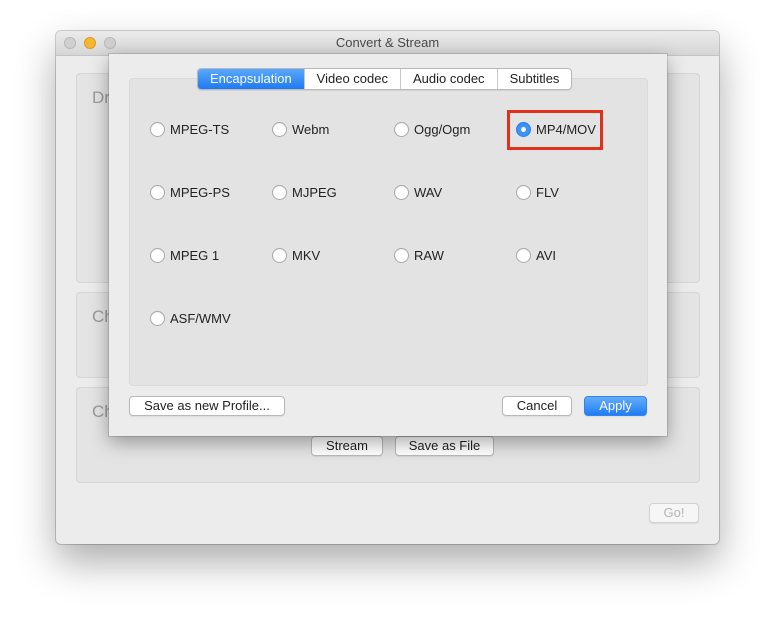 The image size is (775, 624). Describe the element at coordinates (418, 192) in the screenshot. I see `radio-wav: WAV` at that location.